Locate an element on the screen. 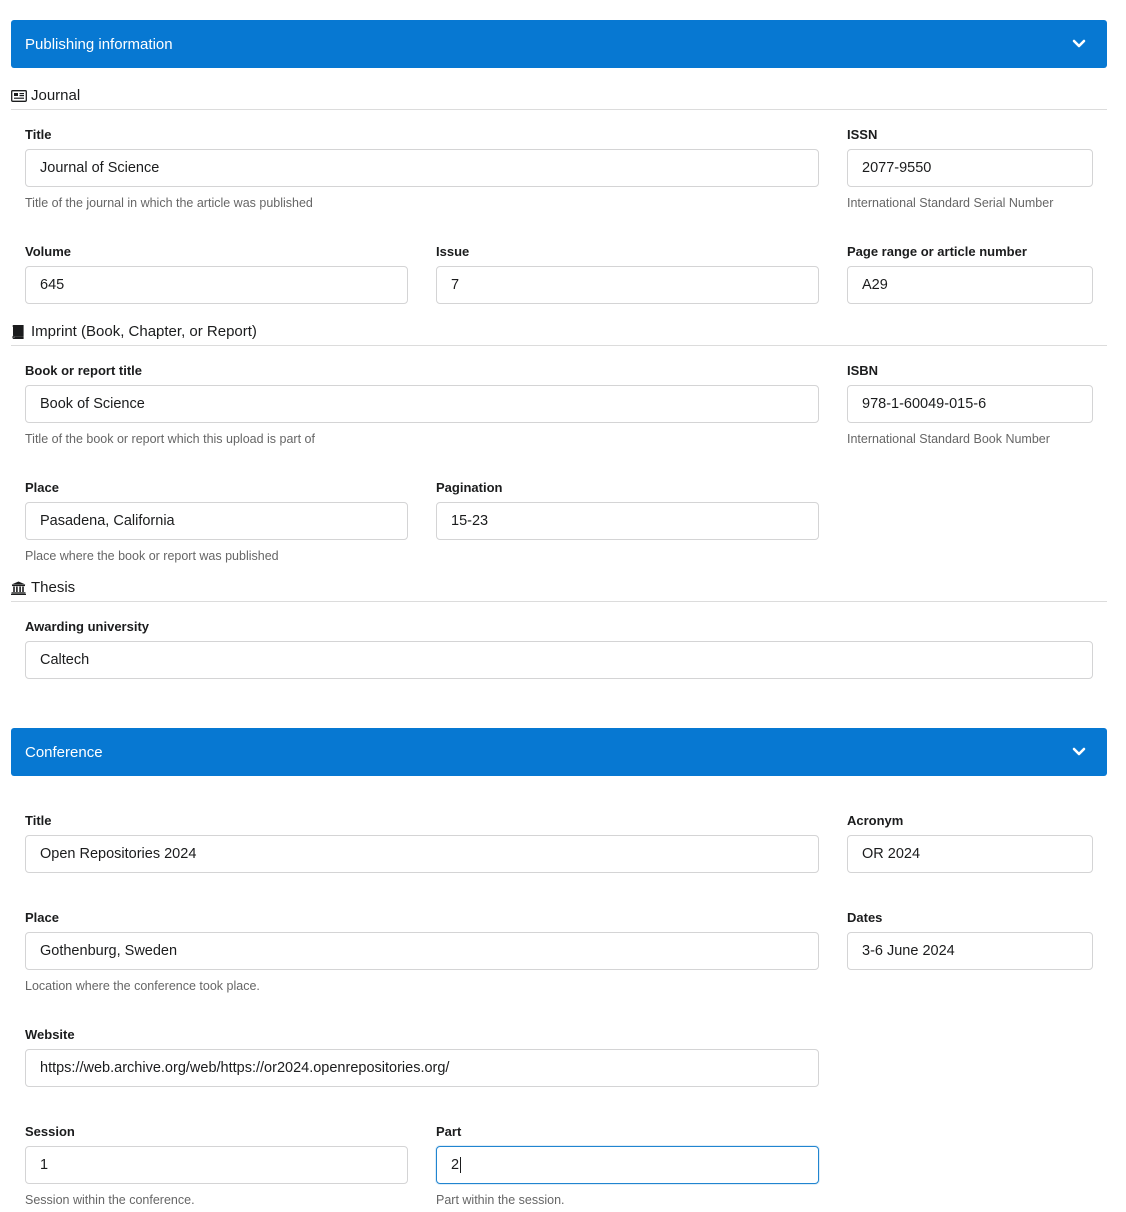  part-label: Part is located at coordinates (449, 1131).